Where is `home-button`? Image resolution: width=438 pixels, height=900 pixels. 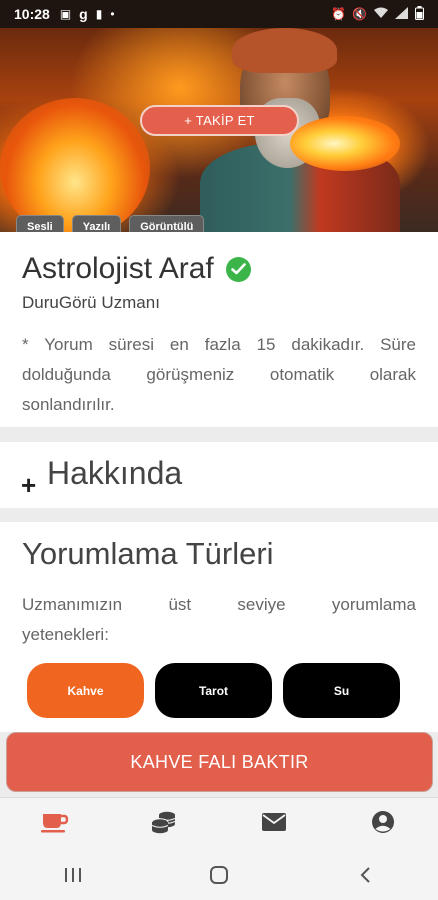 home-button is located at coordinates (219, 875).